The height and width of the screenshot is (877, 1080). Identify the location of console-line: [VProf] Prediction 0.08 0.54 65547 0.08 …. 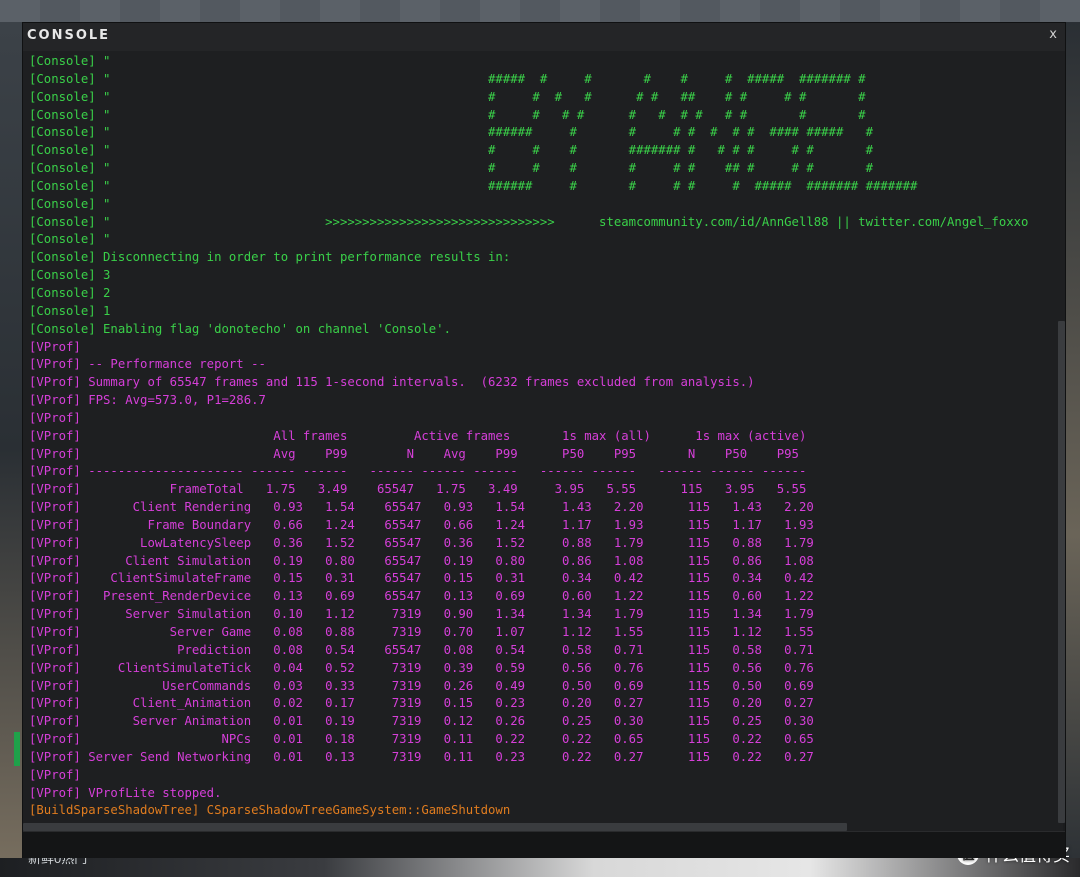
(421, 649).